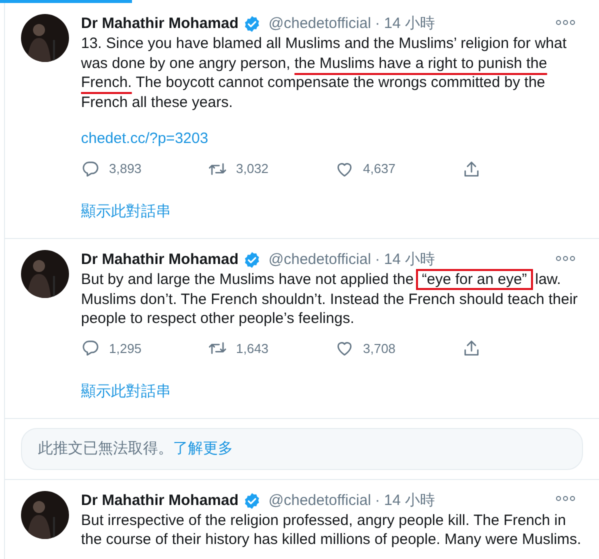 The image size is (599, 559). I want to click on reply-count: 1,295, so click(125, 349).